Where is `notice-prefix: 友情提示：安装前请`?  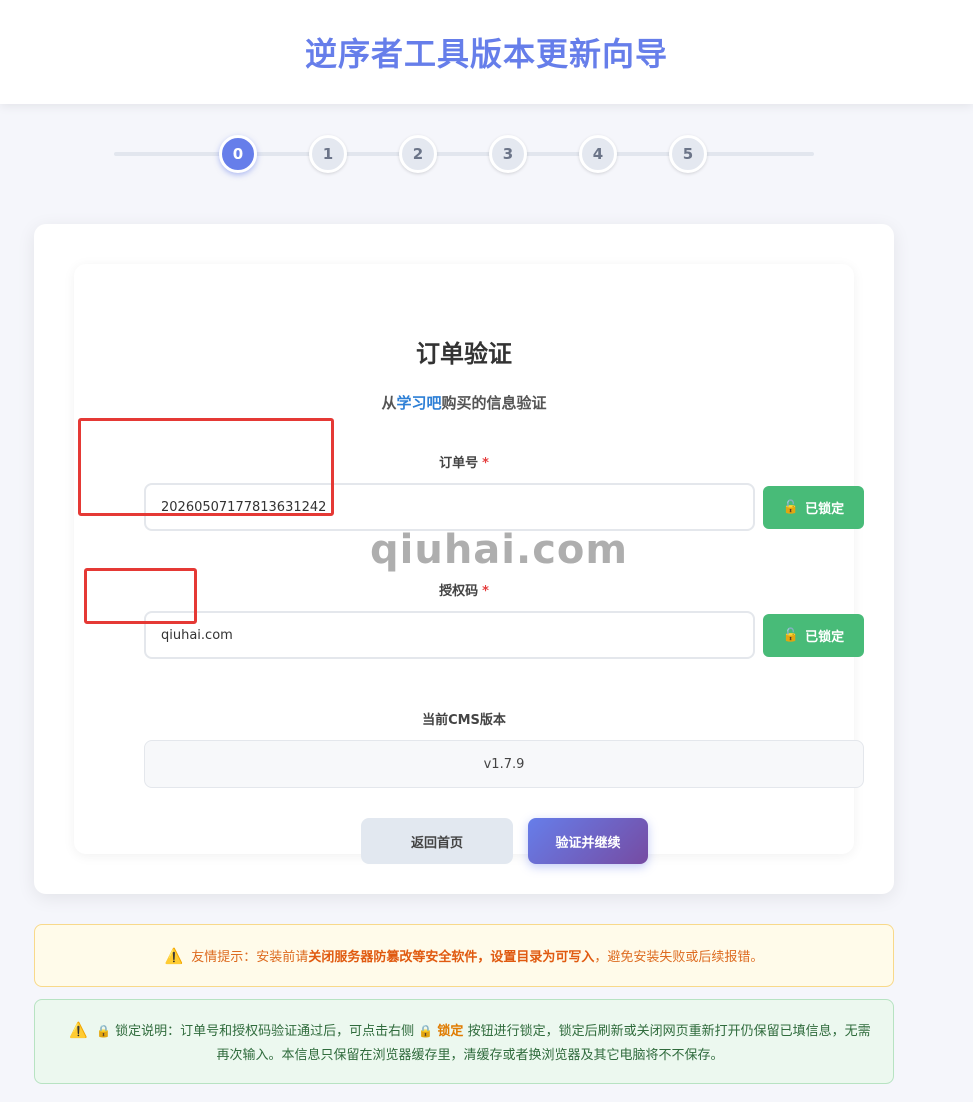
notice-prefix: 友情提示：安装前请 is located at coordinates (250, 957).